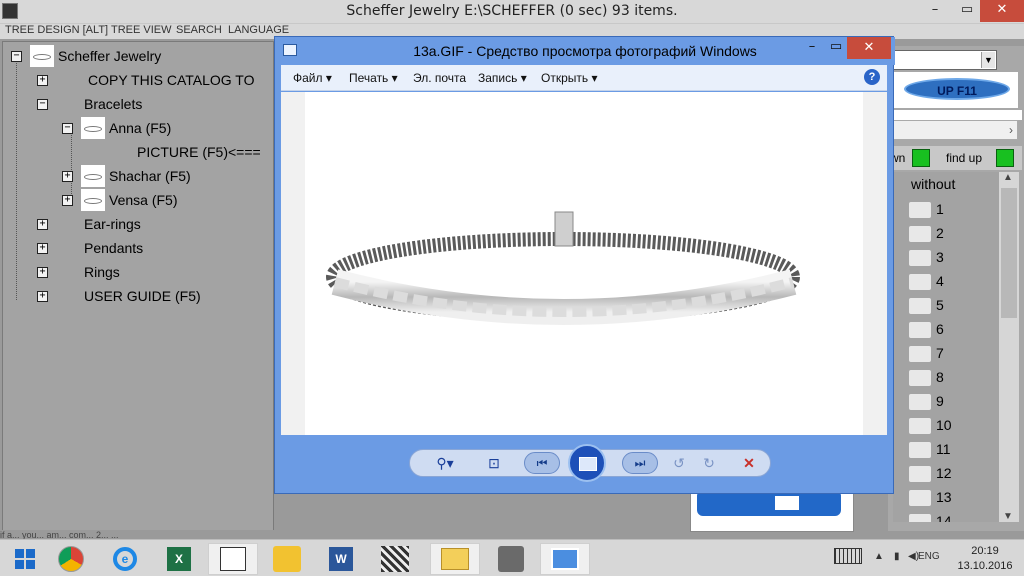  I want to click on find-button-row: wn find up, so click(955, 158).